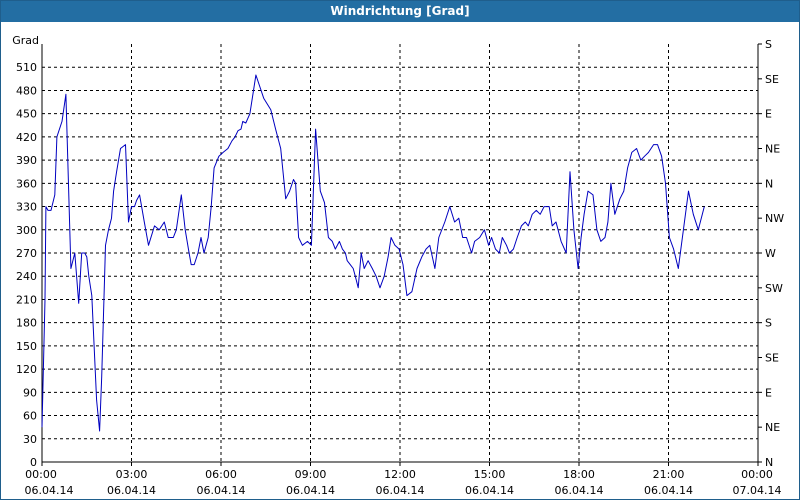 The image size is (800, 500). Describe the element at coordinates (26, 323) in the screenshot. I see `y-tick-label: 180` at that location.